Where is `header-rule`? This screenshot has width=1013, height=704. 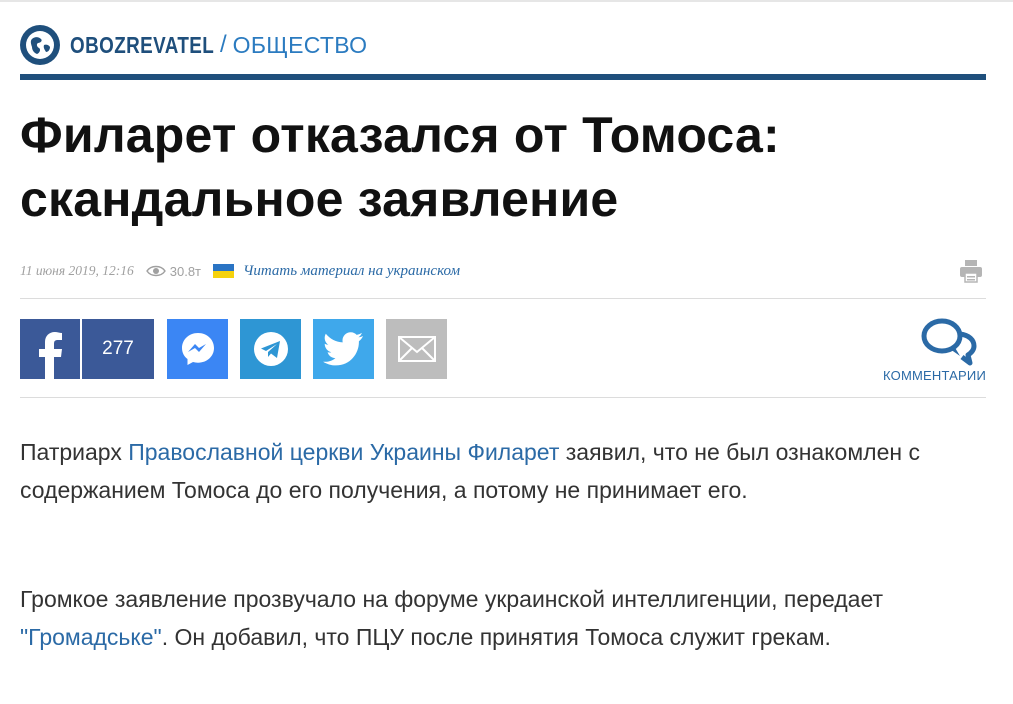 header-rule is located at coordinates (503, 77).